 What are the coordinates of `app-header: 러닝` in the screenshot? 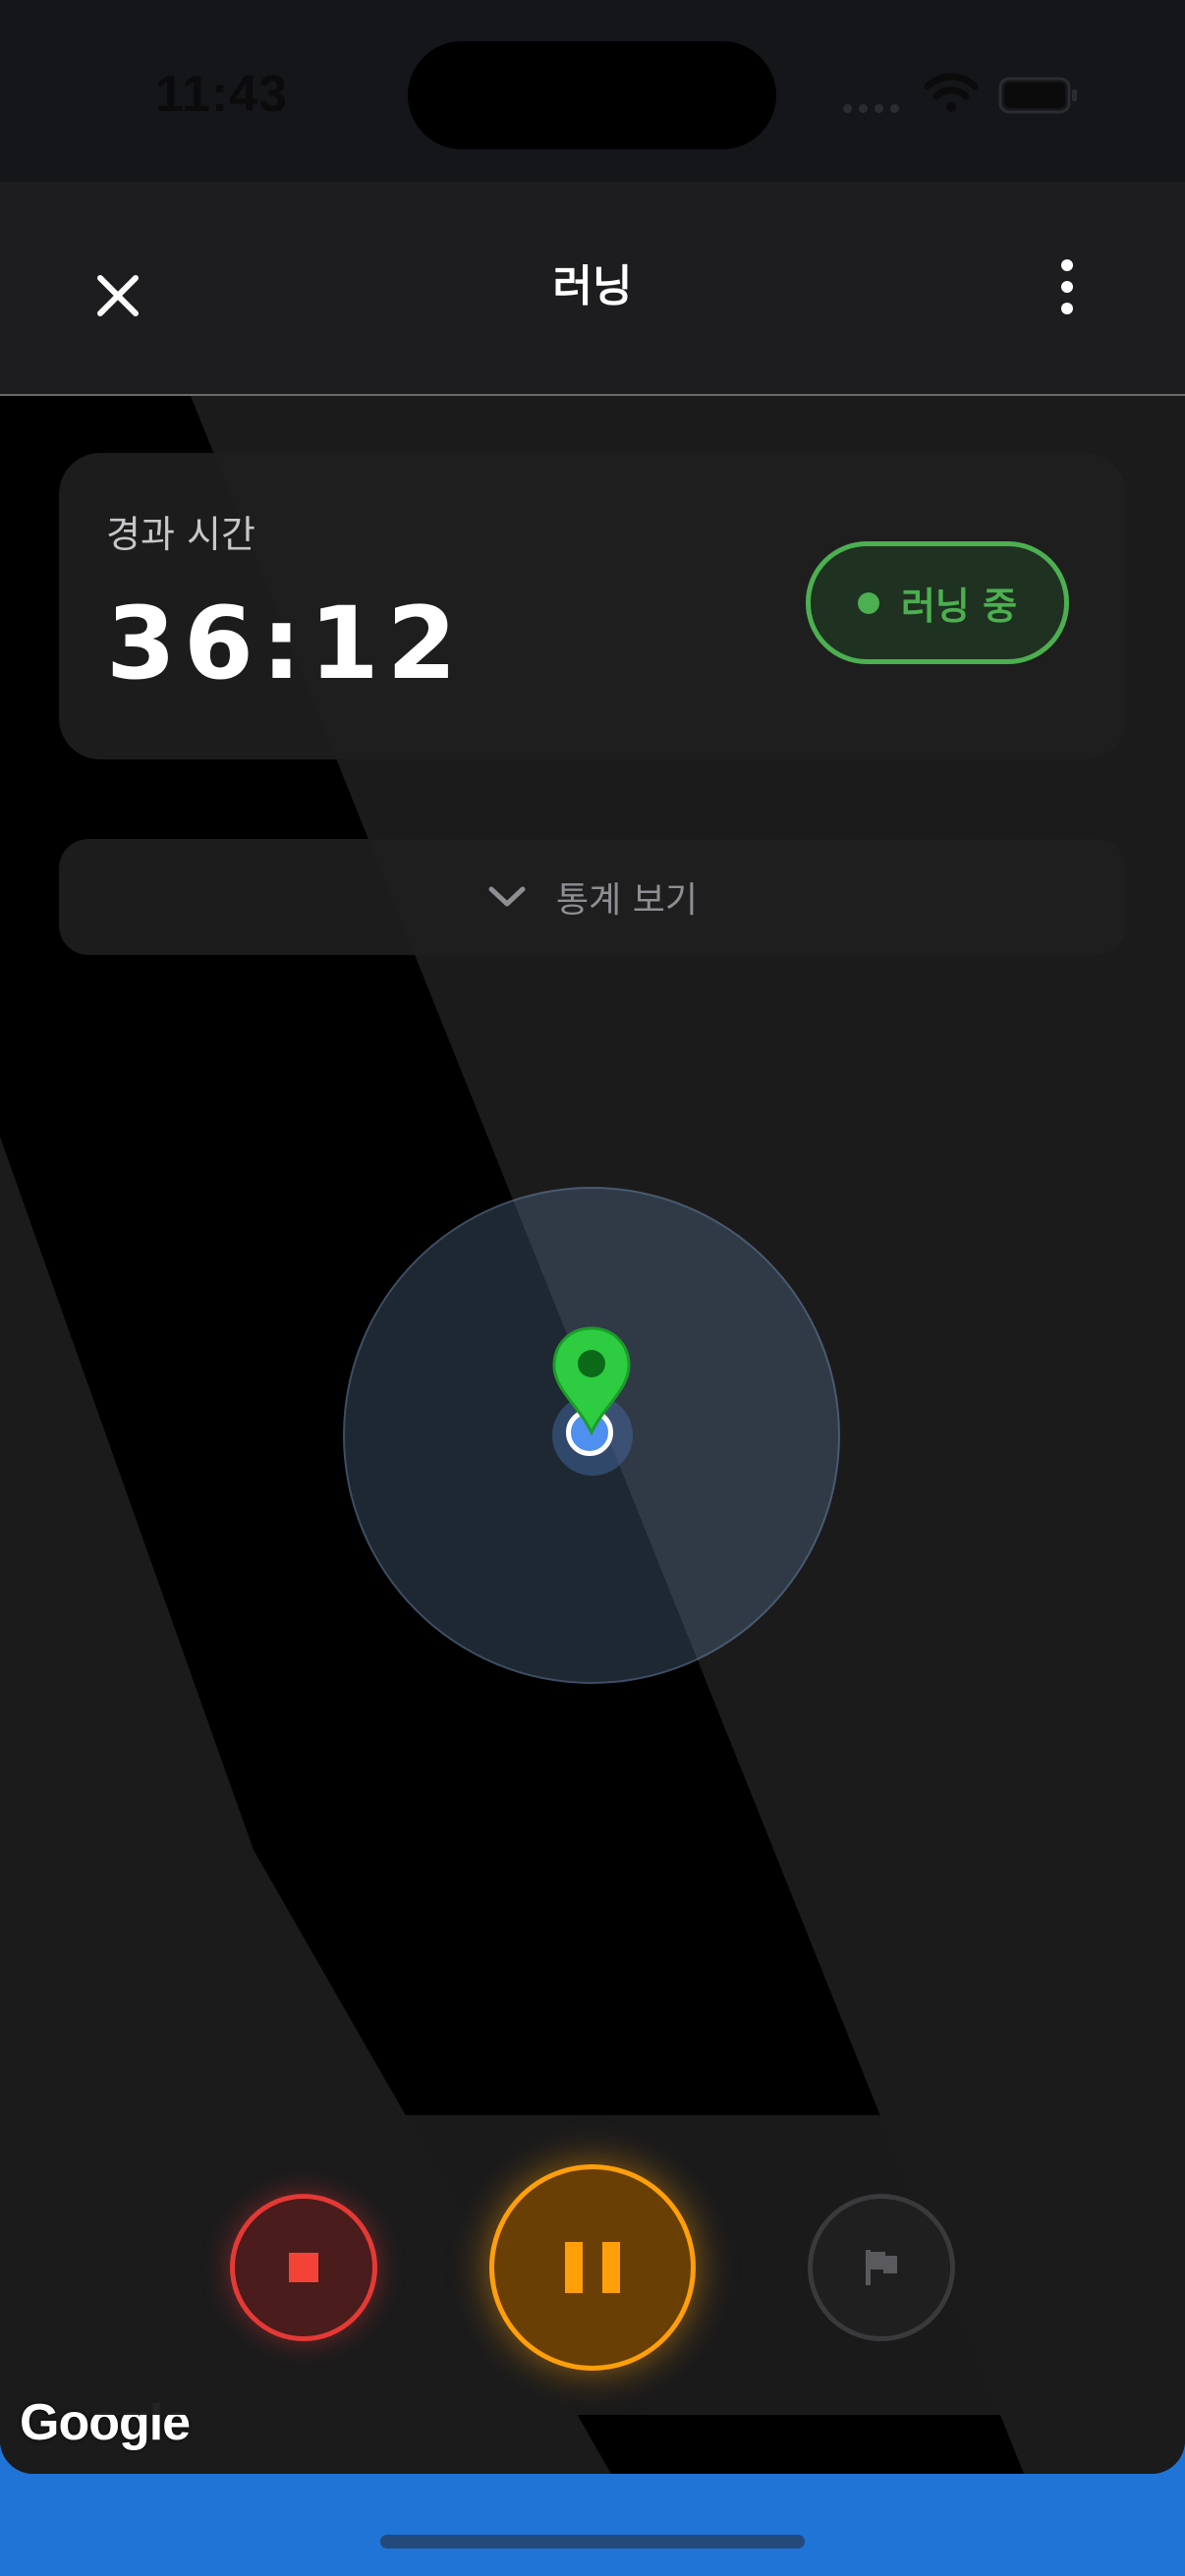 It's located at (592, 289).